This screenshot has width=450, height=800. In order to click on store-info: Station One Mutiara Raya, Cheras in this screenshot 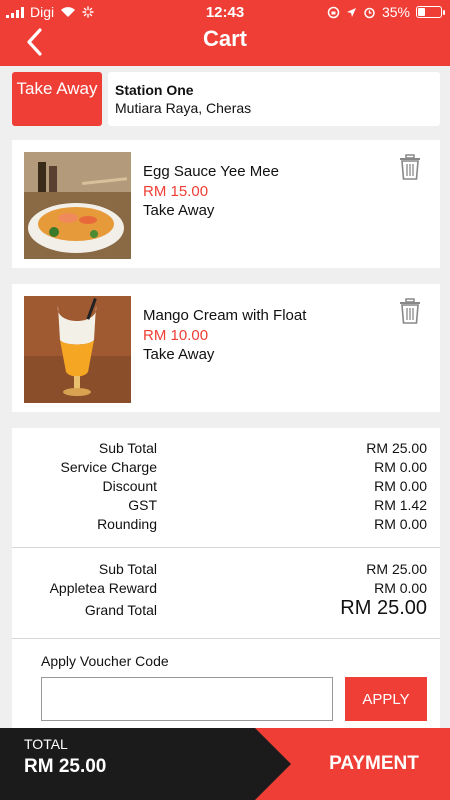, I will do `click(274, 99)`.